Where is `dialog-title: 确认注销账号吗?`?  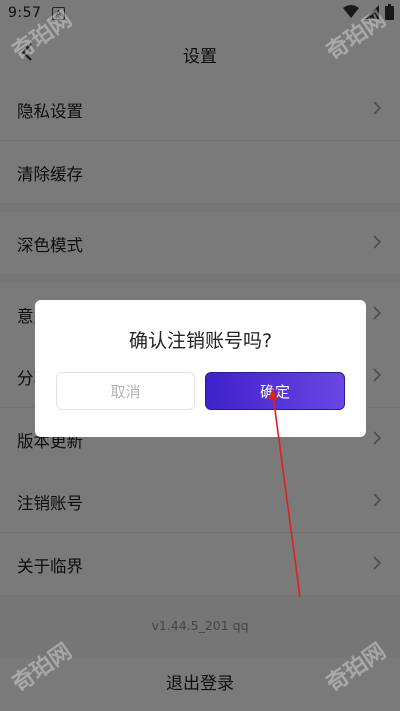
dialog-title: 确认注销账号吗? is located at coordinates (200, 341).